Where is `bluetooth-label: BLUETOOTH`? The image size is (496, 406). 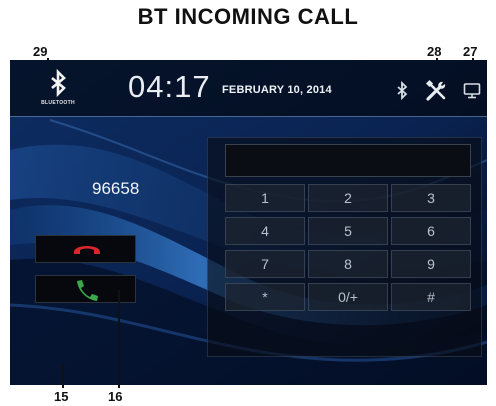 bluetooth-label: BLUETOOTH is located at coordinates (58, 103).